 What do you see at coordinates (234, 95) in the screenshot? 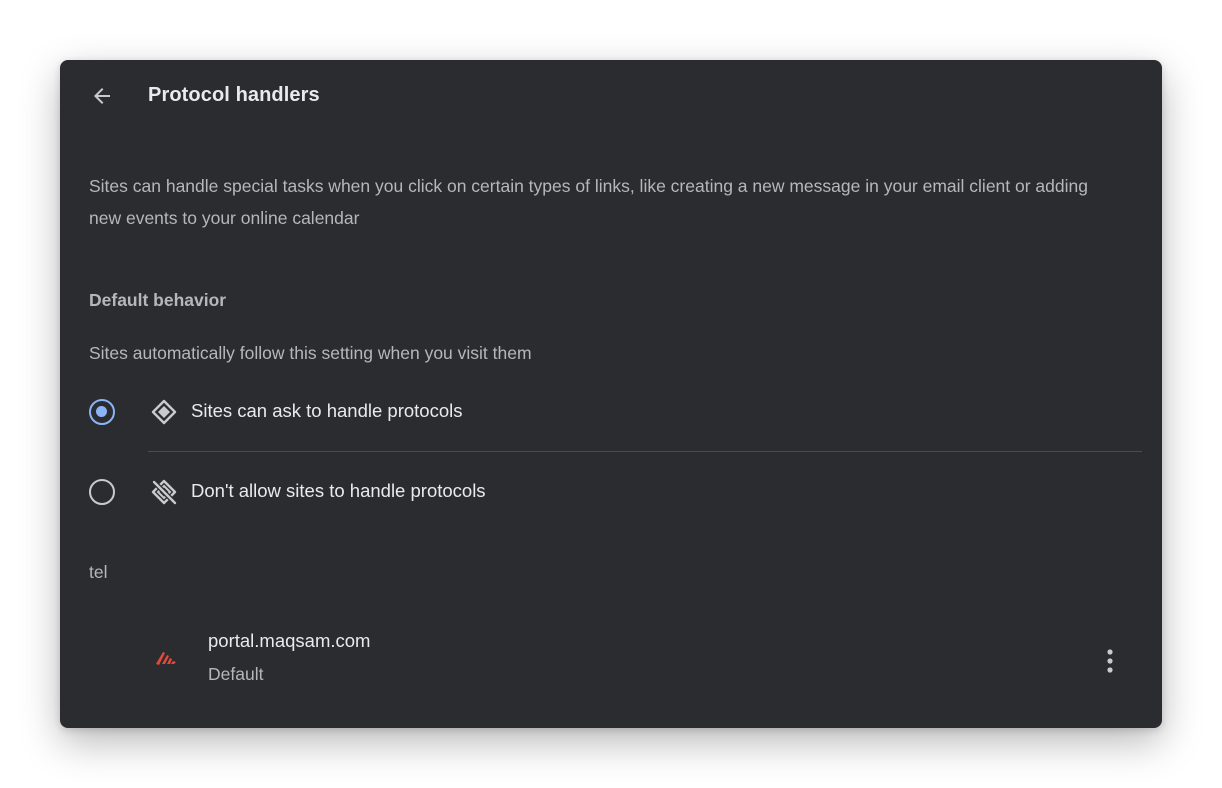
I see `page-title: Protocol handlers` at bounding box center [234, 95].